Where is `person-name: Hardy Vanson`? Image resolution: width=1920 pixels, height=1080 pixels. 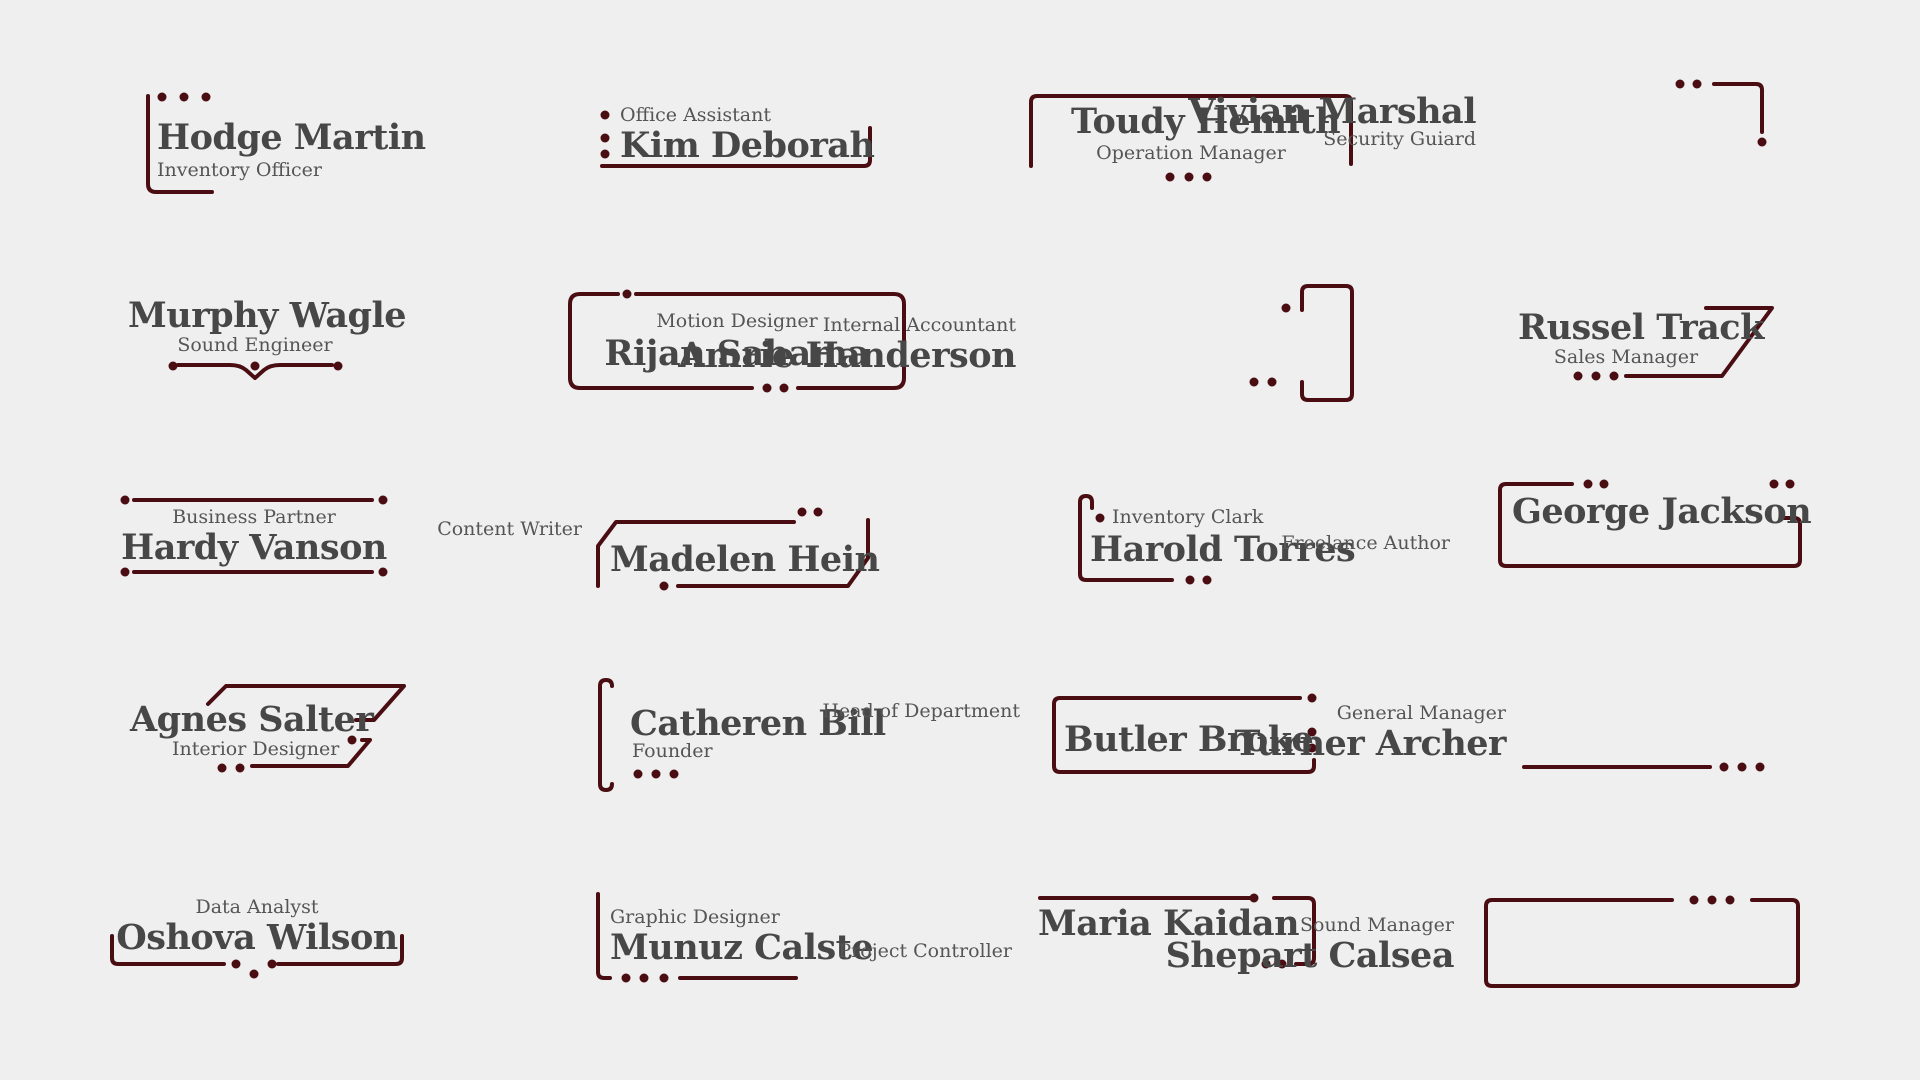
person-name: Hardy Vanson is located at coordinates (254, 547).